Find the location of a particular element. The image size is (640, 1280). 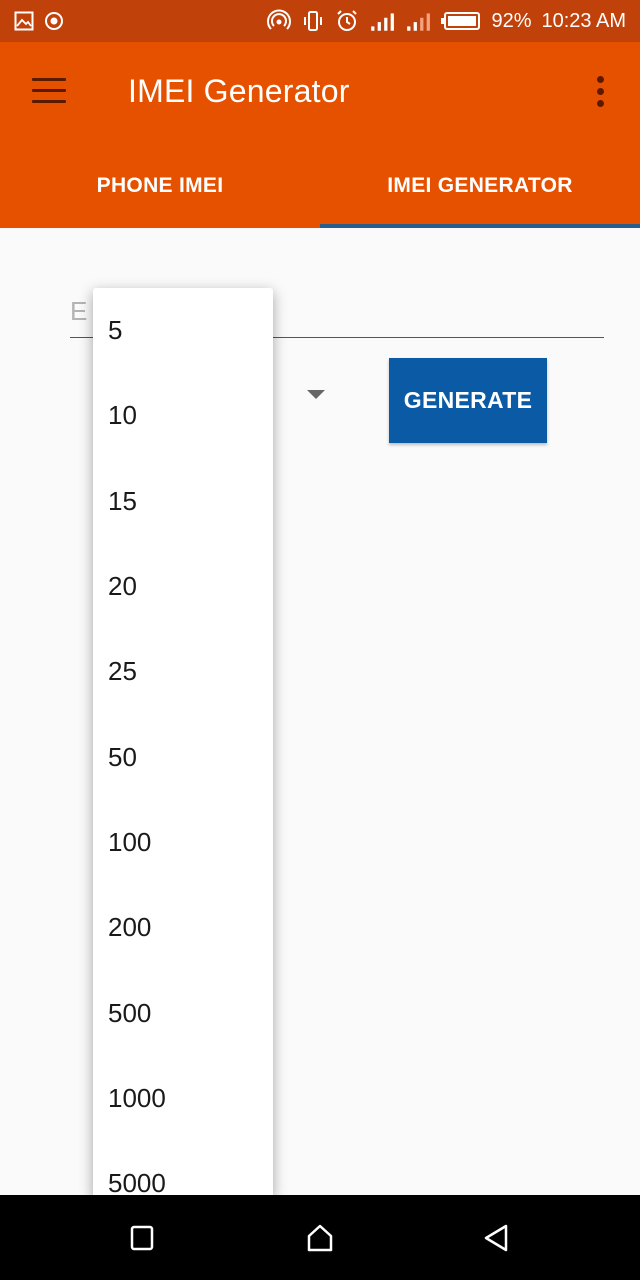

status-bar: 92% 10:23 AM is located at coordinates (320, 21).